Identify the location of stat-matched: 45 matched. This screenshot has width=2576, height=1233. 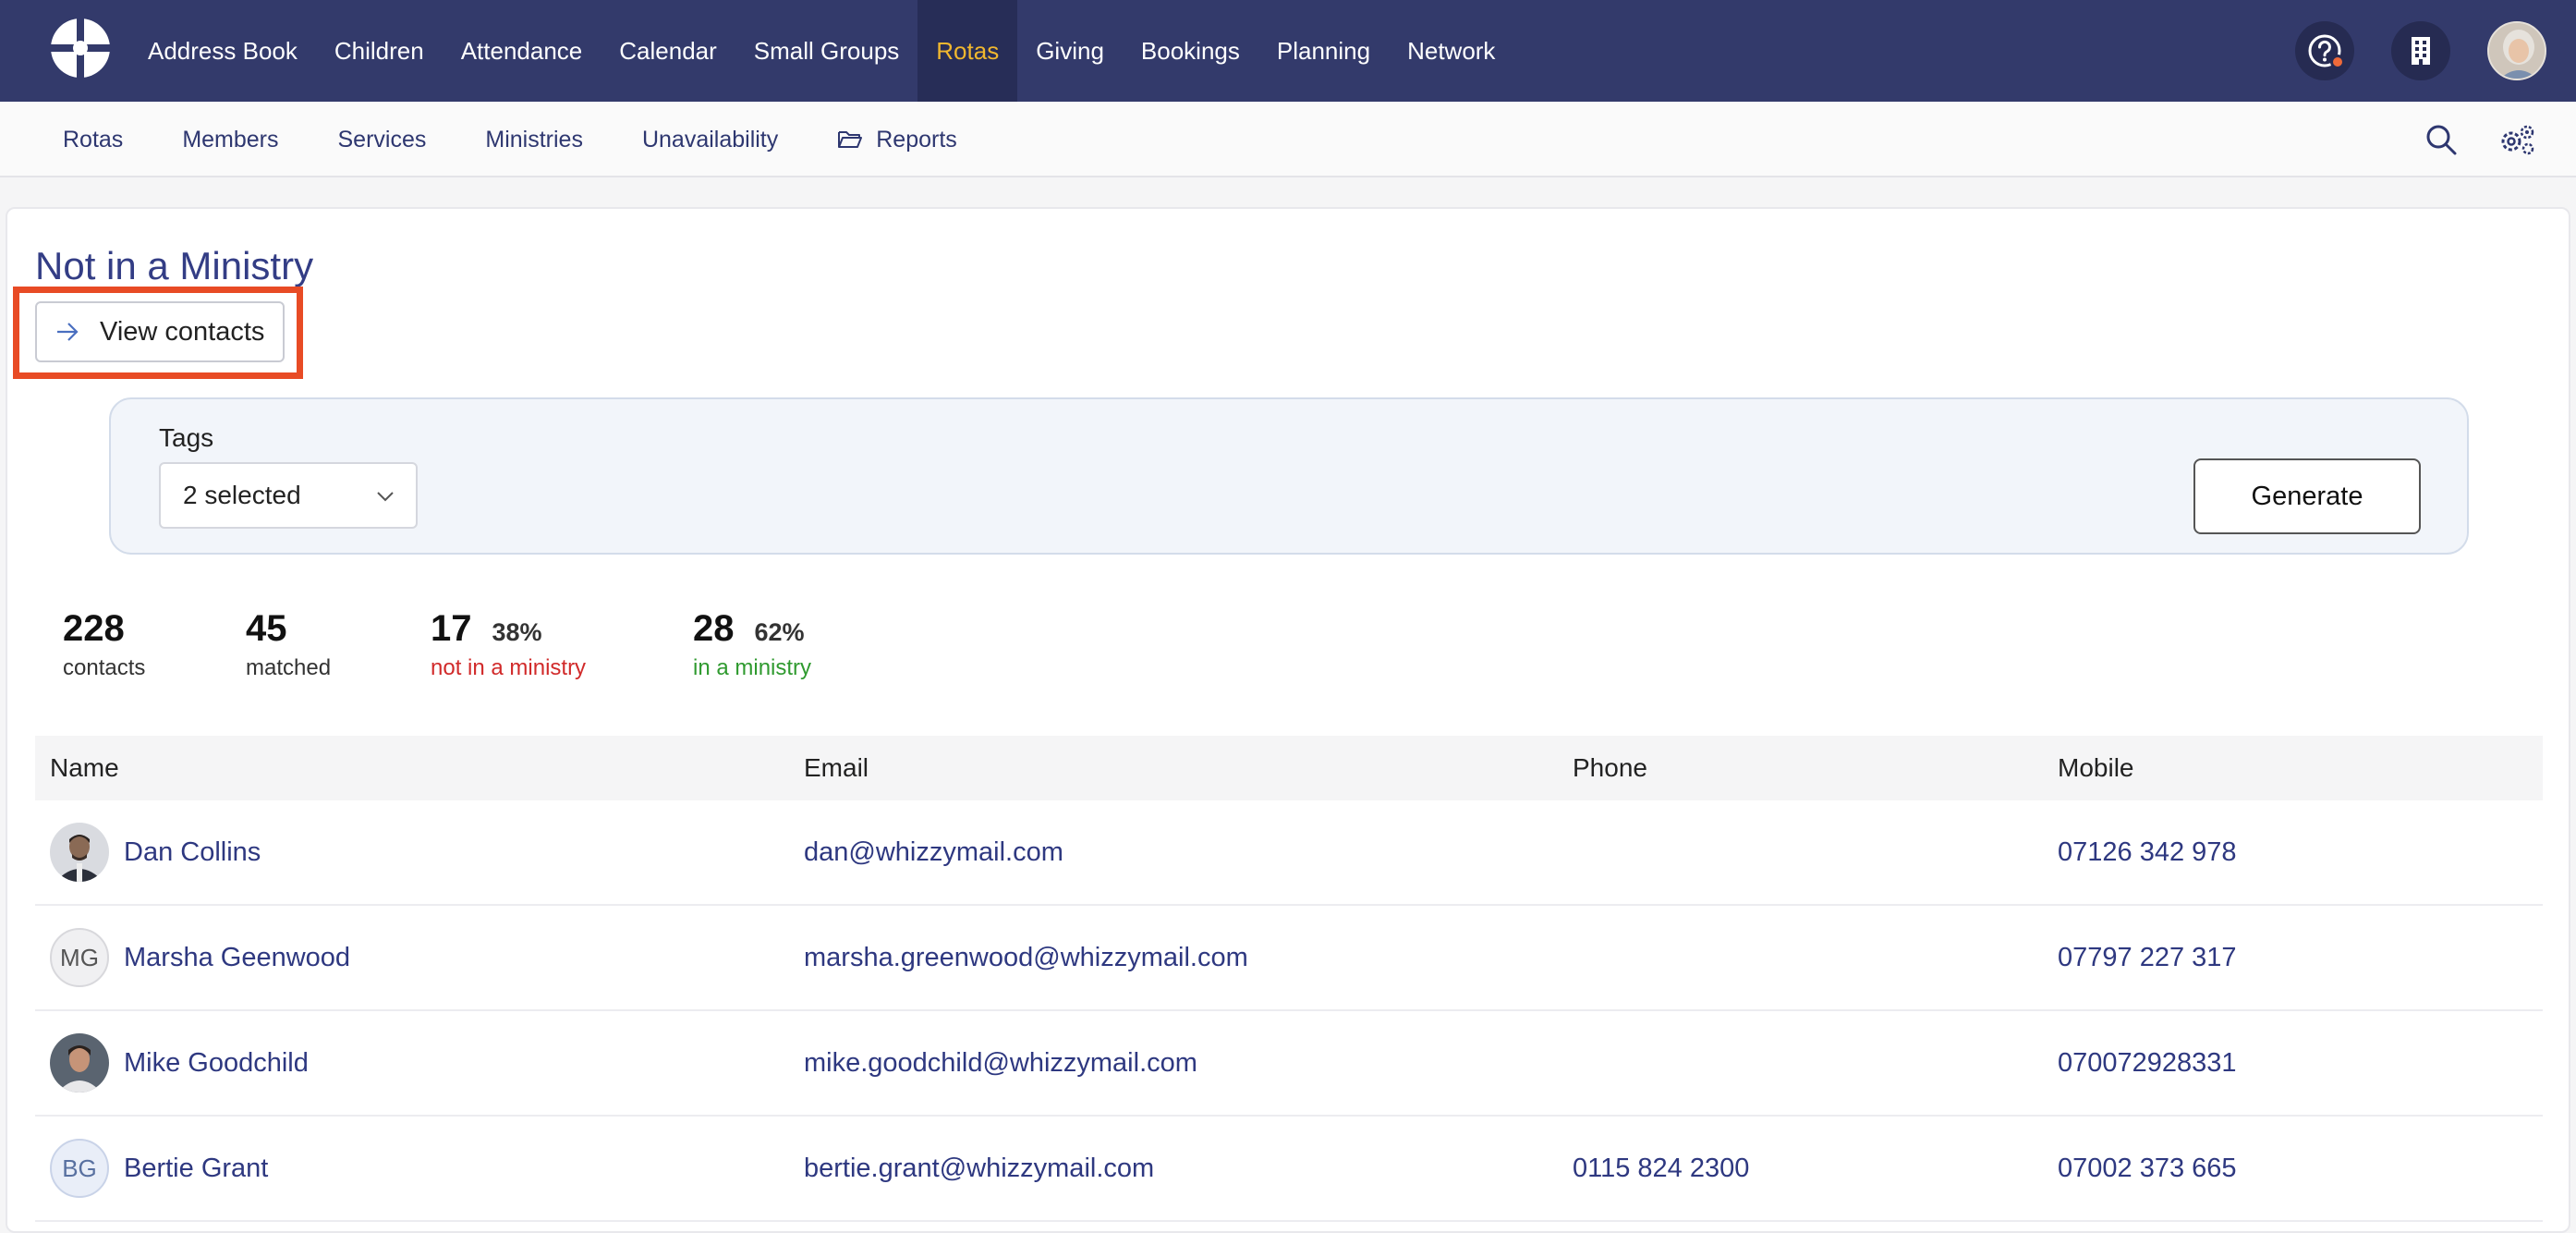
(289, 644).